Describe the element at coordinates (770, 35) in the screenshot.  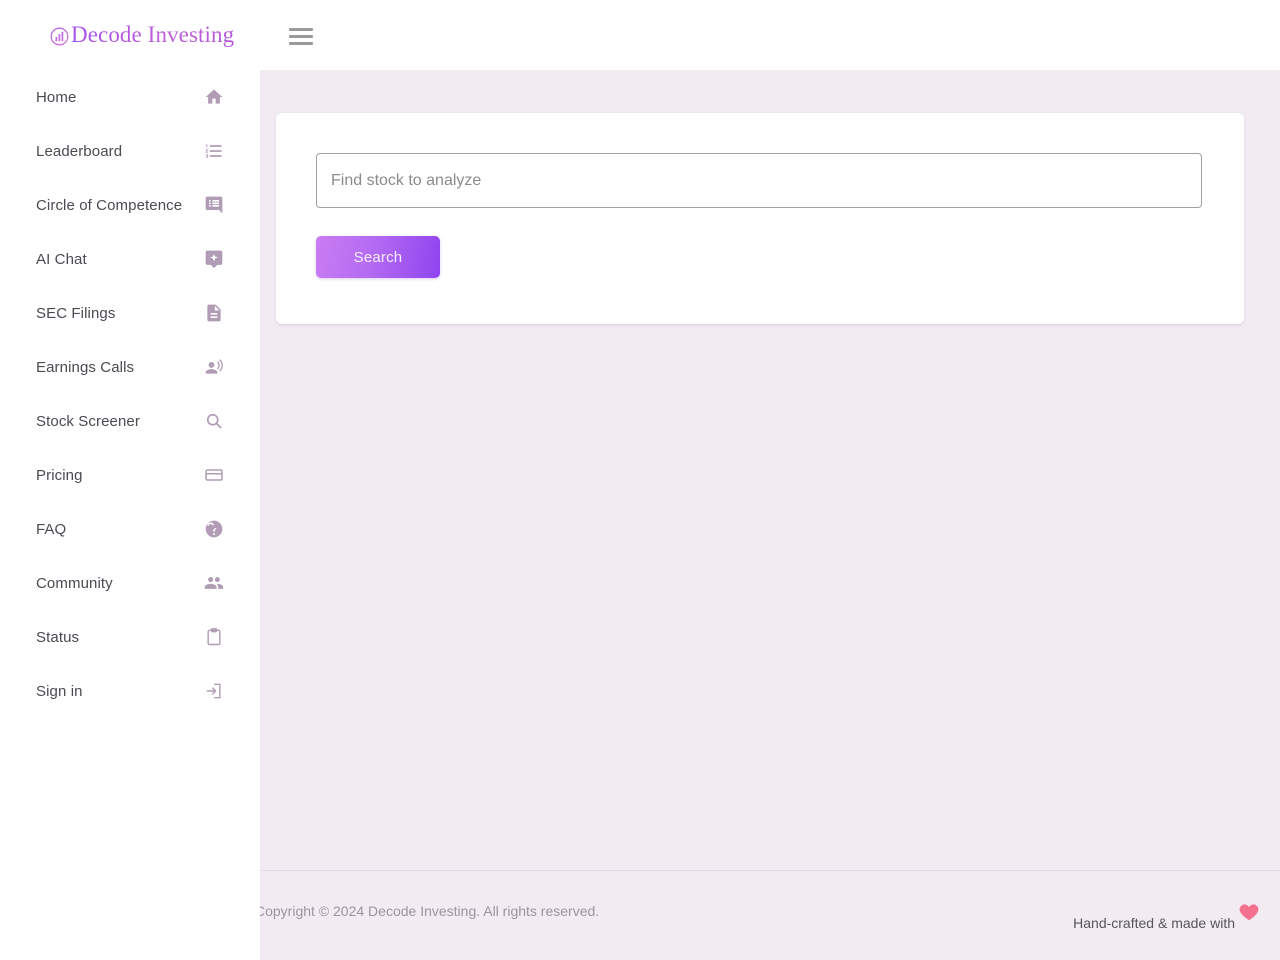
I see `top-header` at that location.